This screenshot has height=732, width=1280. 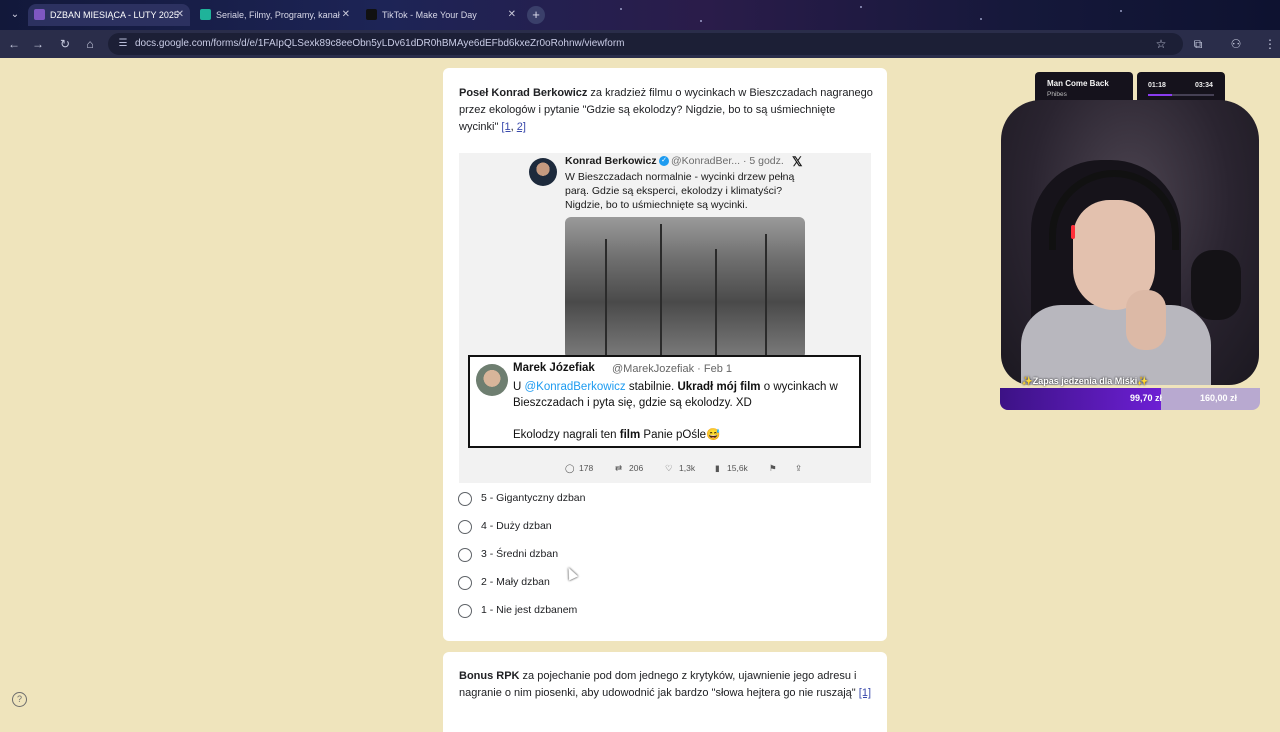 I want to click on profile-icon: ⚇, so click(x=1236, y=44).